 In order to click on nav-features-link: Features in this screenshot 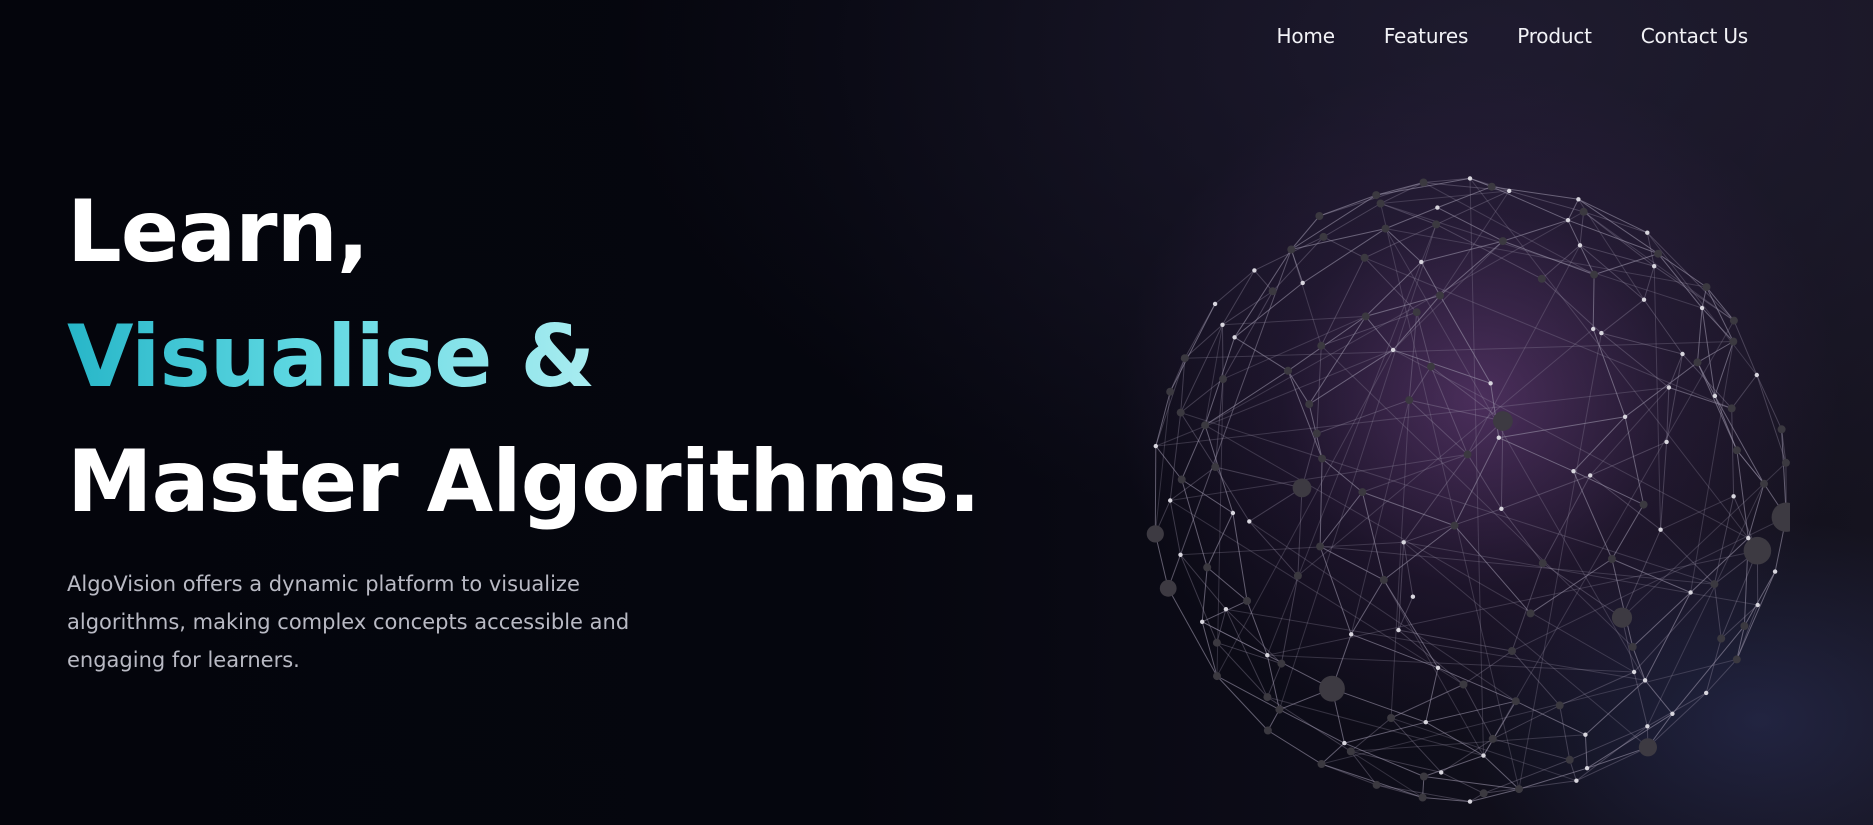, I will do `click(1426, 36)`.